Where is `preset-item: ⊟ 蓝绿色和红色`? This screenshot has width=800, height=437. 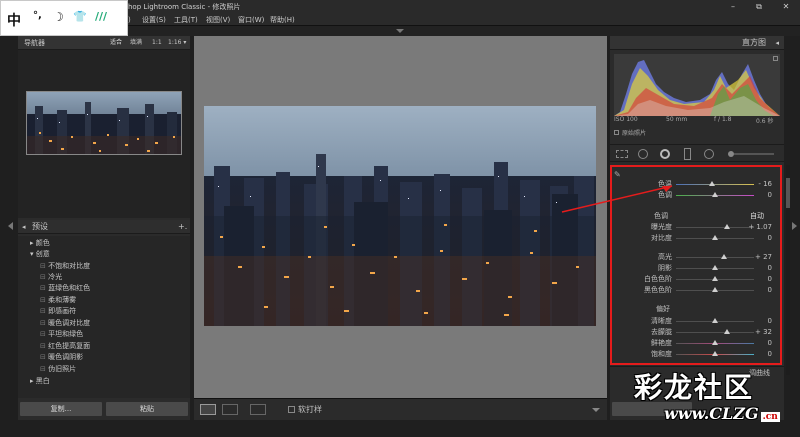
preset-item: ⊟ 蓝绿色和红色 is located at coordinates (65, 288).